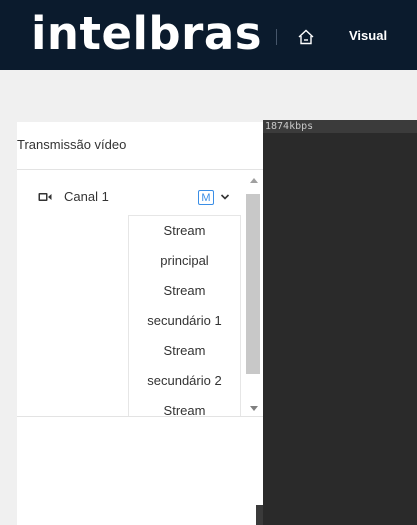 The height and width of the screenshot is (525, 417). Describe the element at coordinates (146, 33) in the screenshot. I see `intelbras-logo: intelbras` at that location.